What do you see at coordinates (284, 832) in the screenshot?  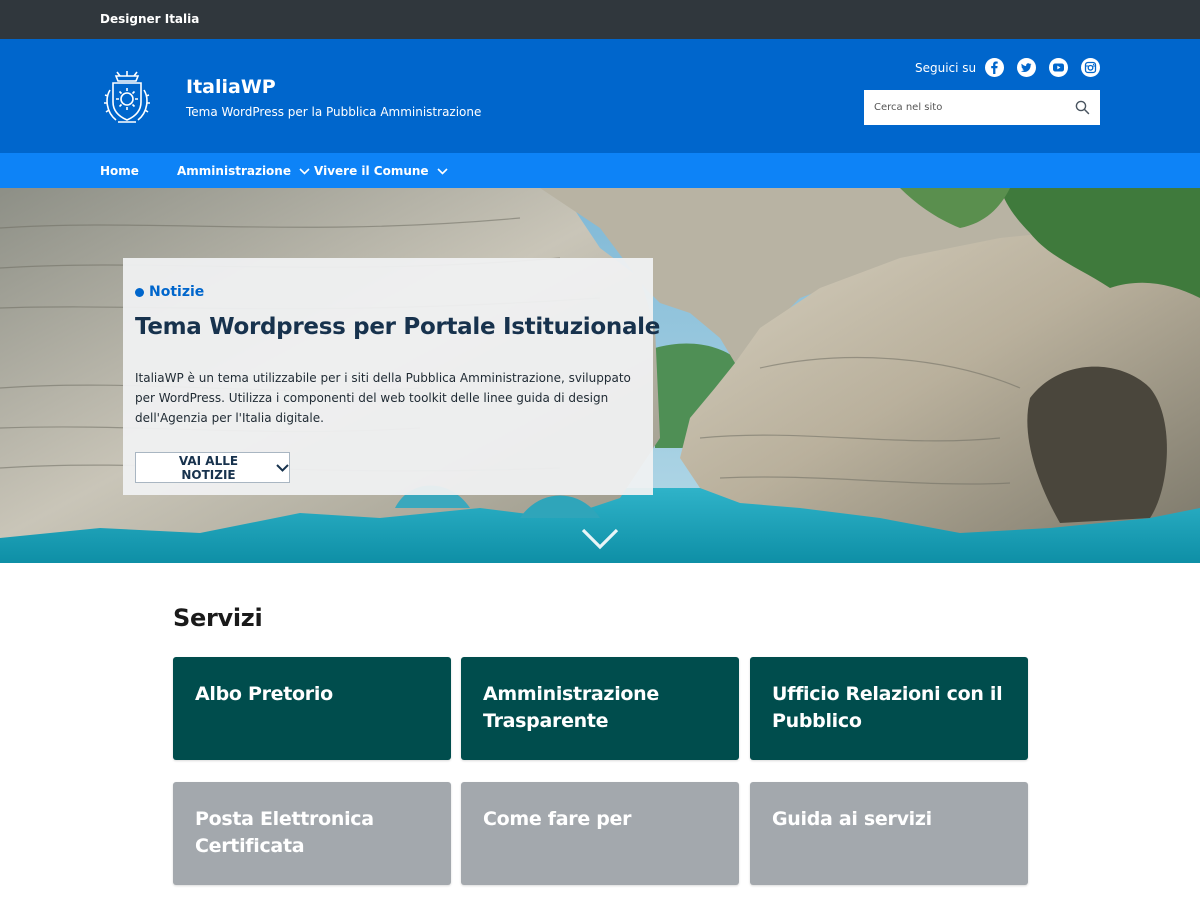 I see `service-tile-label: Posta Elettronica Certificata` at bounding box center [284, 832].